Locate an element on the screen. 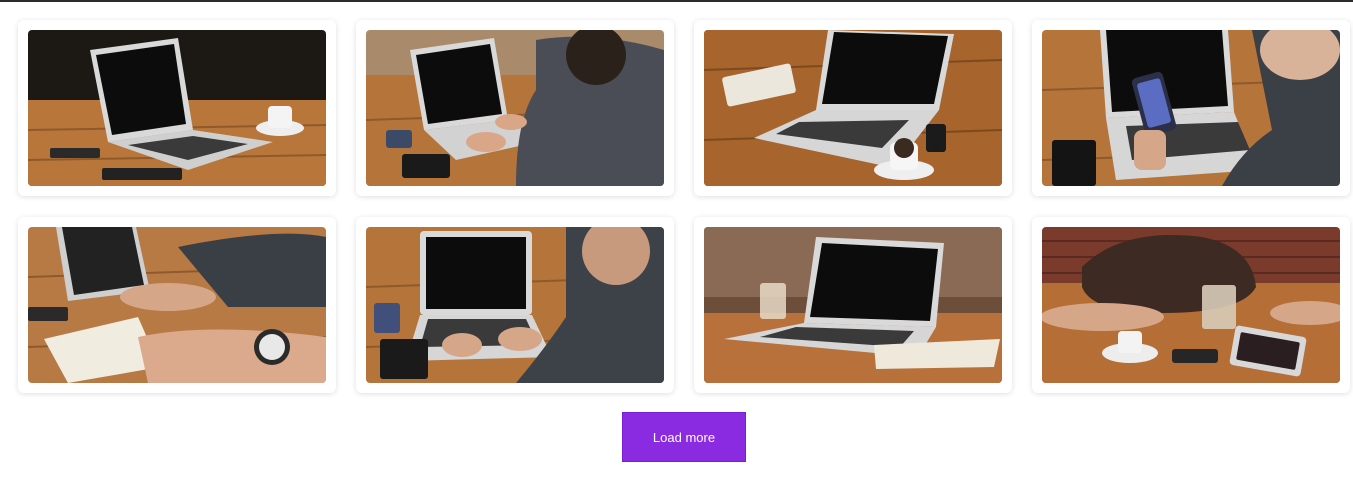 This screenshot has height=482, width=1353. gallery-image-meeting-tablet is located at coordinates (1191, 305).